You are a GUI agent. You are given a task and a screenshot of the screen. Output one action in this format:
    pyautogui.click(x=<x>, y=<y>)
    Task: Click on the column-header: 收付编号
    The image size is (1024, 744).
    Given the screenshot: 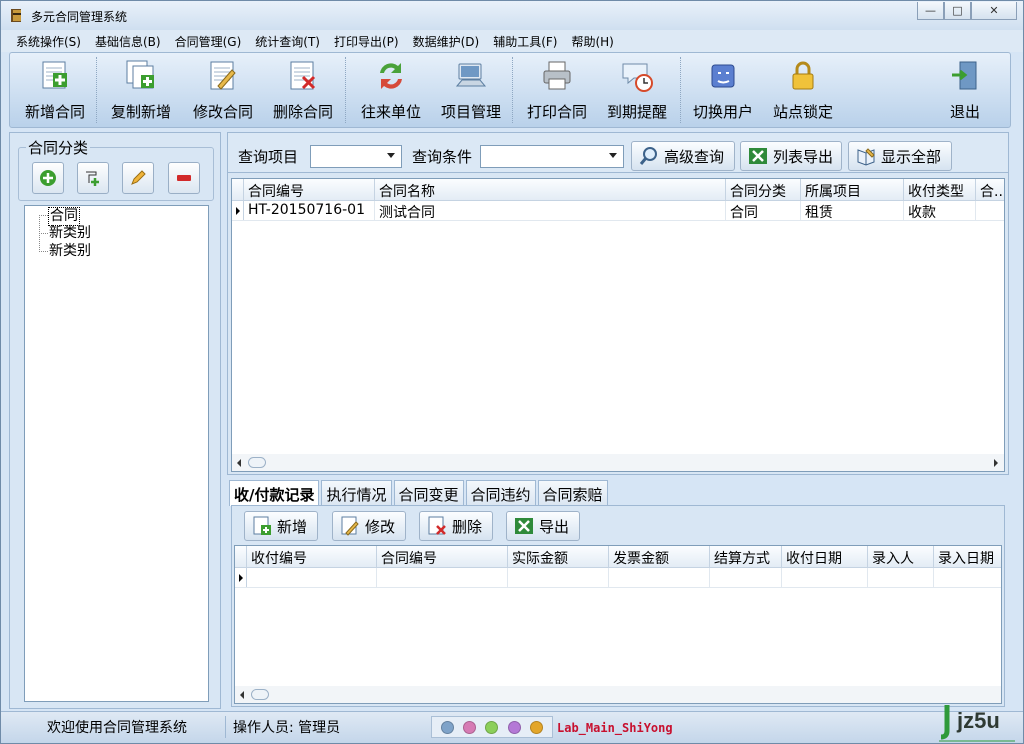 What is the action you would take?
    pyautogui.click(x=312, y=557)
    